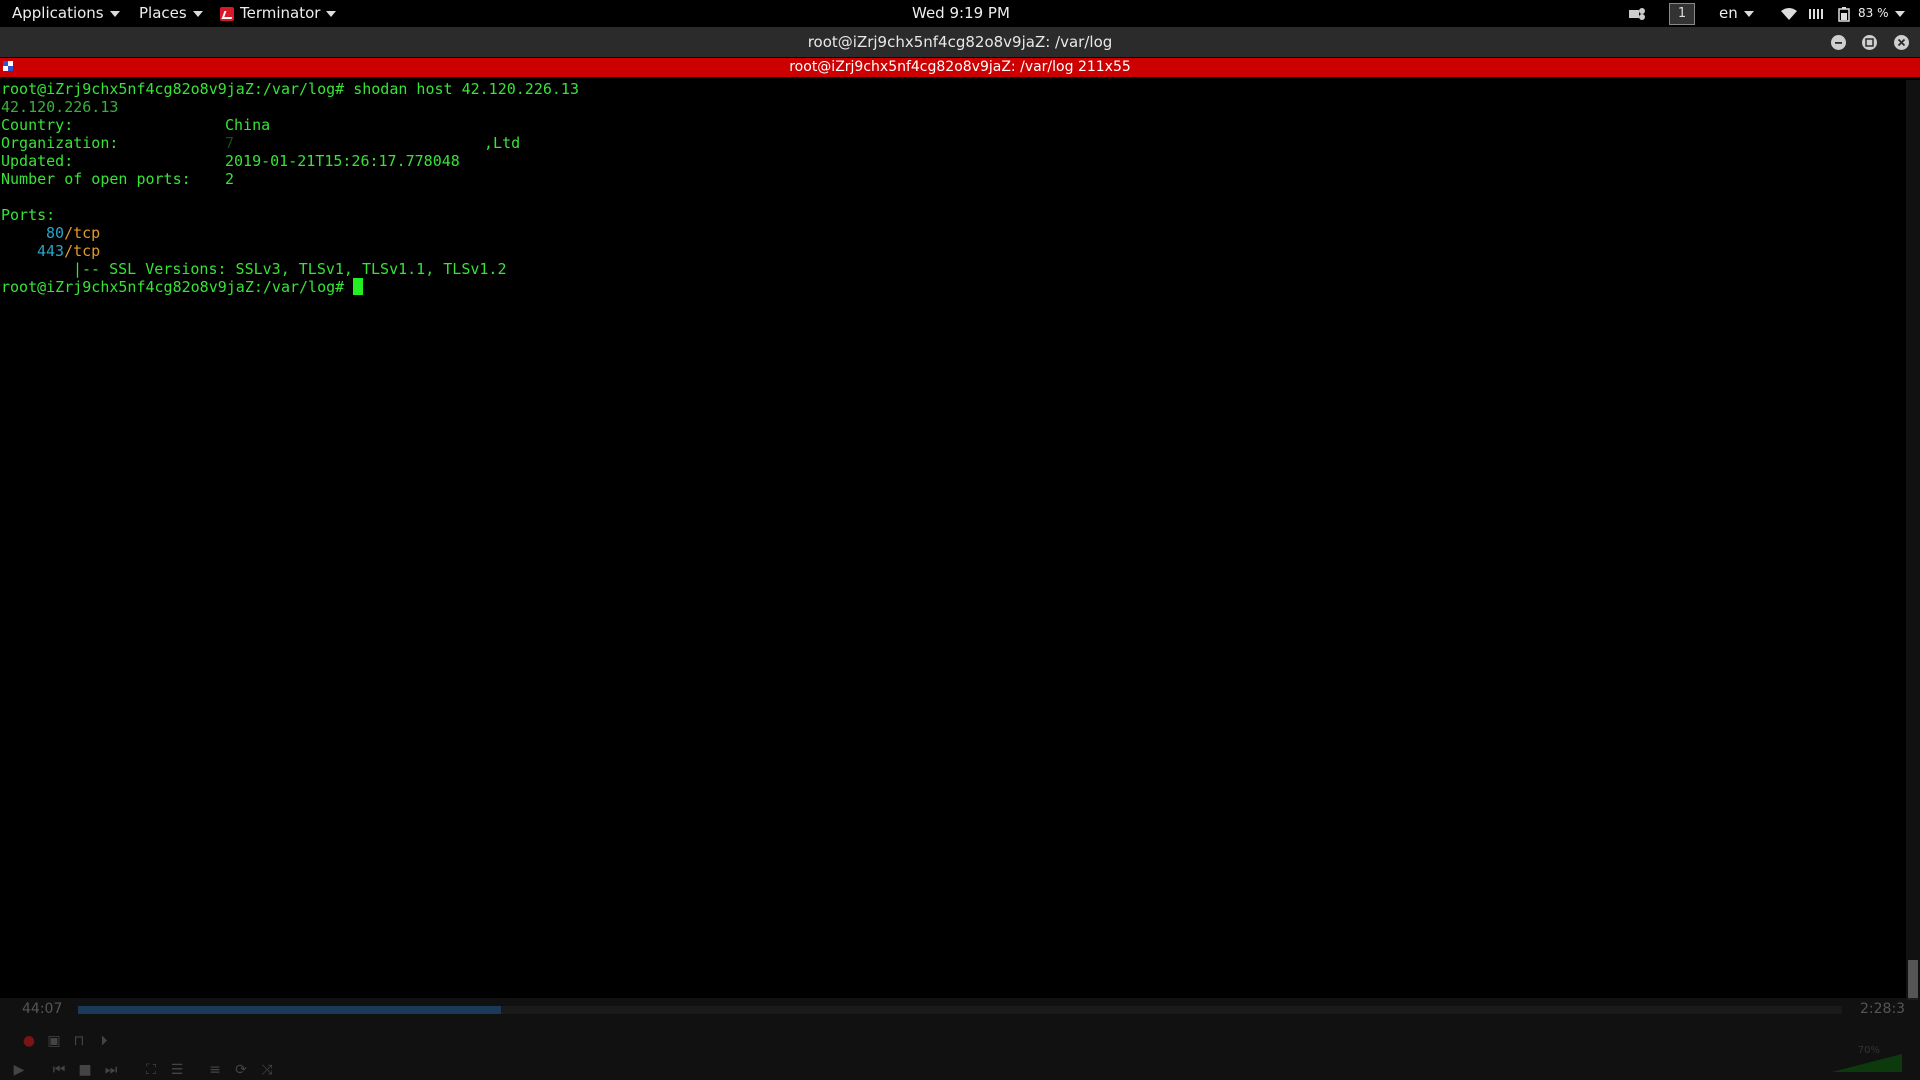  I want to click on terminator-icon, so click(227, 13).